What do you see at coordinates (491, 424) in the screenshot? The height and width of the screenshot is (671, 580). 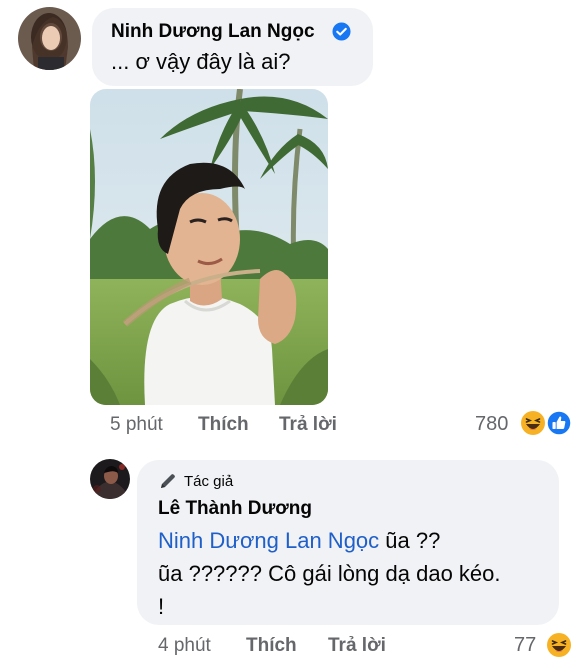 I see `reaction-count: 780` at bounding box center [491, 424].